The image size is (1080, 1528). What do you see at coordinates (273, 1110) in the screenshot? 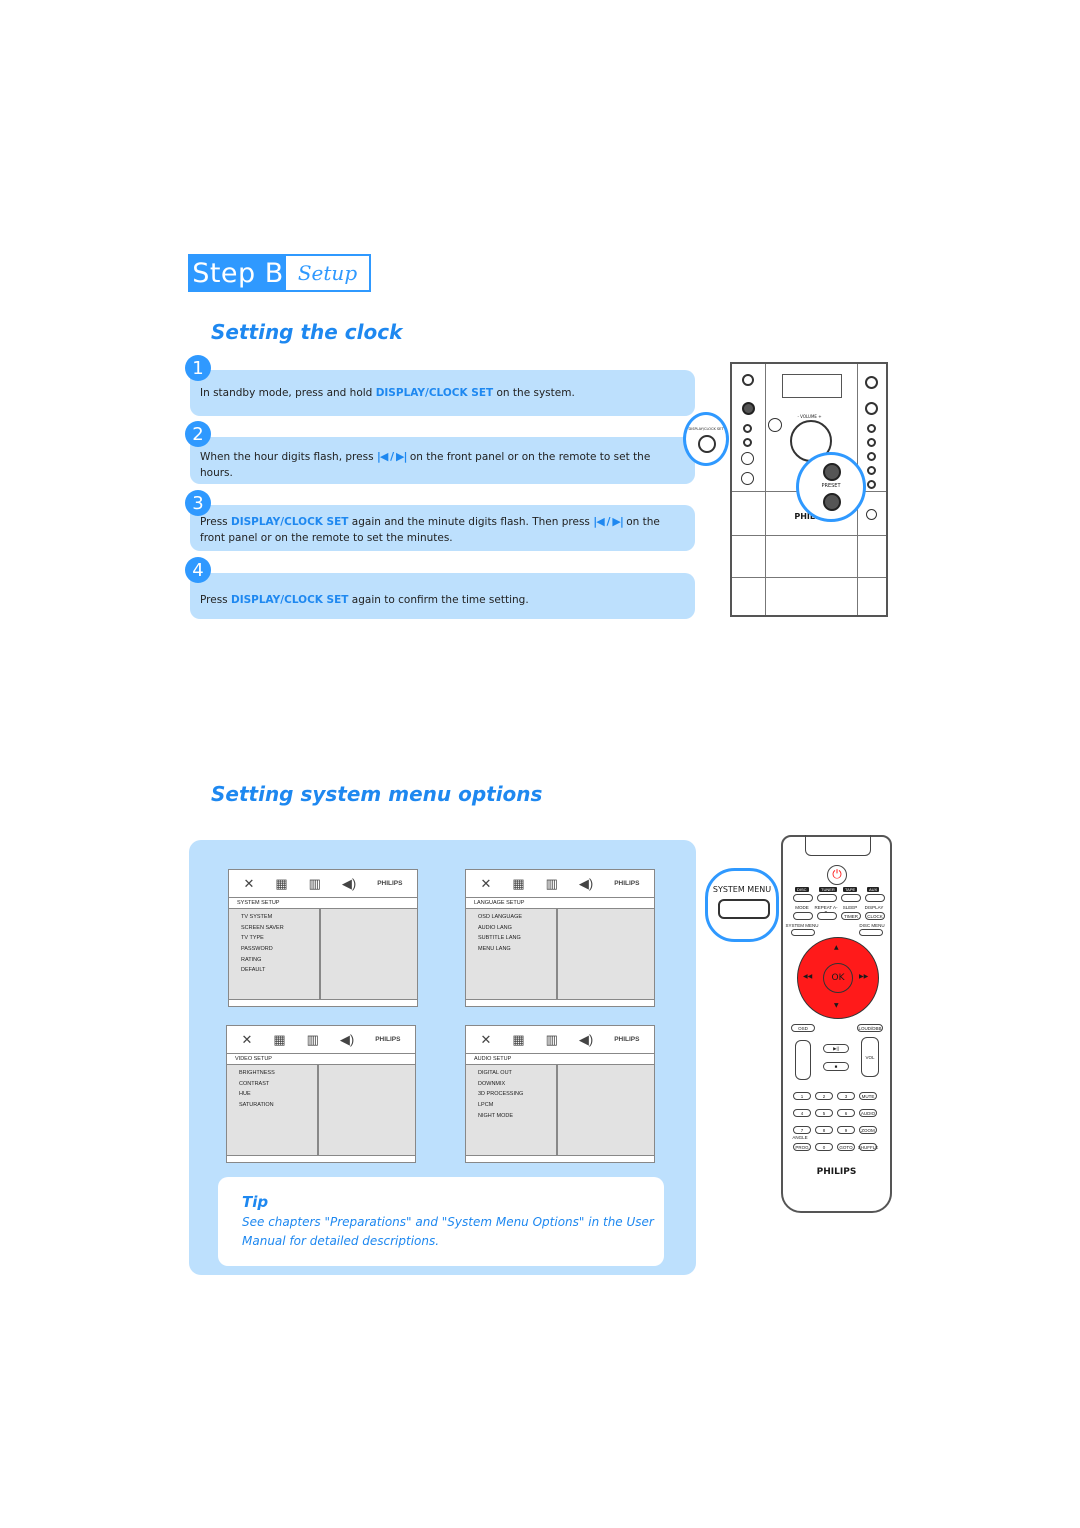
I see `osd-items: BRIGHTNESS CONTRAST HUE SATURATION` at bounding box center [273, 1110].